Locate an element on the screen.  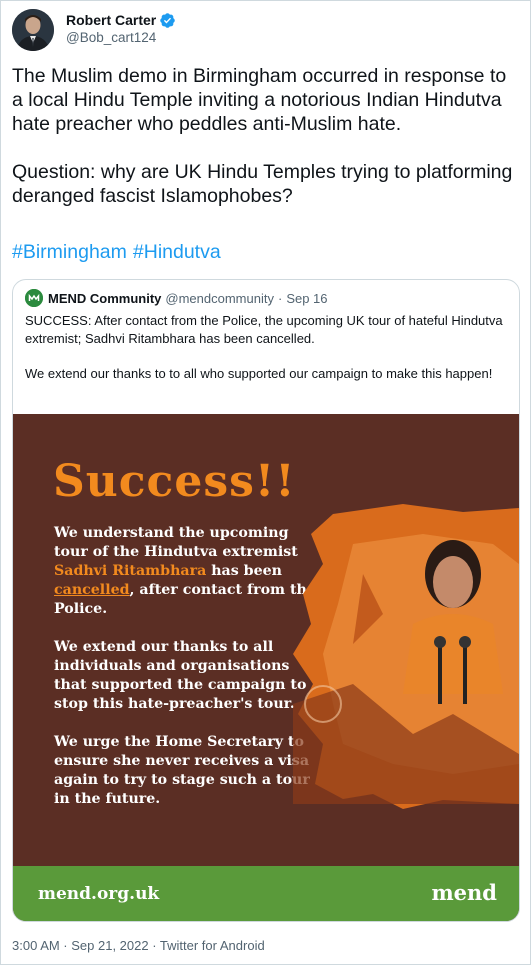
mend-logo-icon is located at coordinates (34, 298).